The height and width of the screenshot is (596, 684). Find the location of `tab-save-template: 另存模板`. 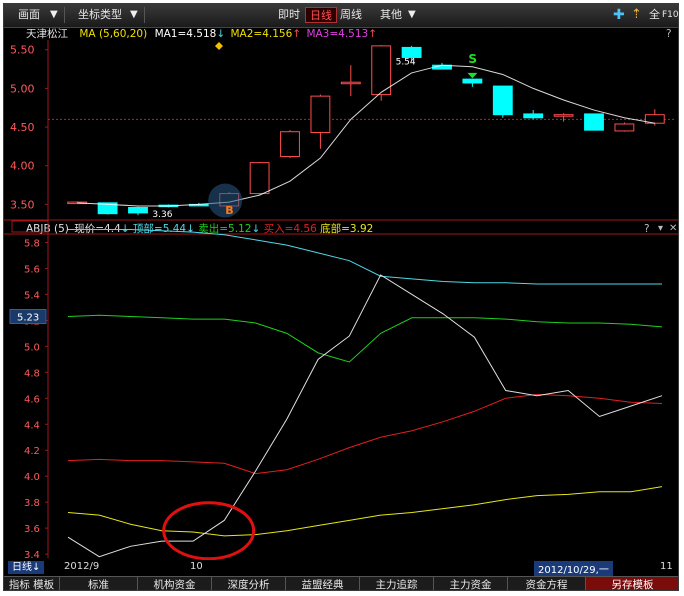

tab-save-template: 另存模板 is located at coordinates (632, 583).